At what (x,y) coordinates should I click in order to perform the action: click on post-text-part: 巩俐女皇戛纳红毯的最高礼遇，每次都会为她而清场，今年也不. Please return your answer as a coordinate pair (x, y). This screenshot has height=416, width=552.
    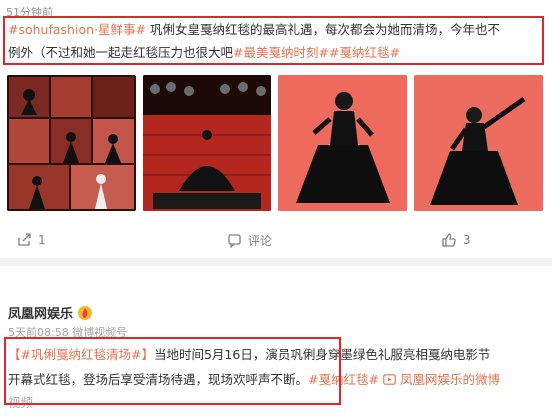
    Looking at the image, I should click on (324, 29).